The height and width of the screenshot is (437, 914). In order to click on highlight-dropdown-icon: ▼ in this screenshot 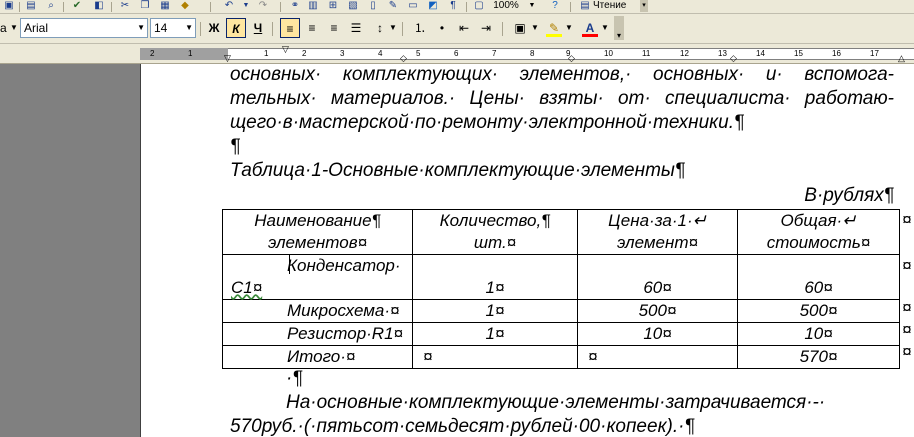, I will do `click(569, 28)`.